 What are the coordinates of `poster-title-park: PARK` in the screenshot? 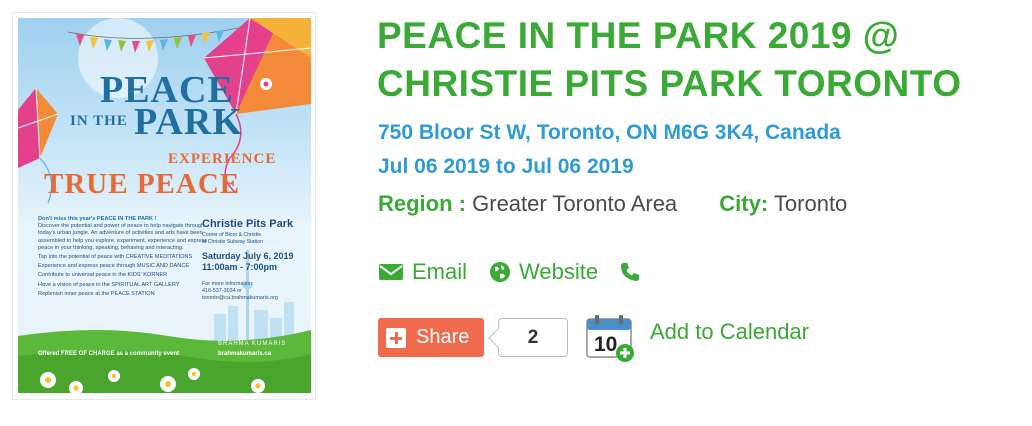 It's located at (188, 122).